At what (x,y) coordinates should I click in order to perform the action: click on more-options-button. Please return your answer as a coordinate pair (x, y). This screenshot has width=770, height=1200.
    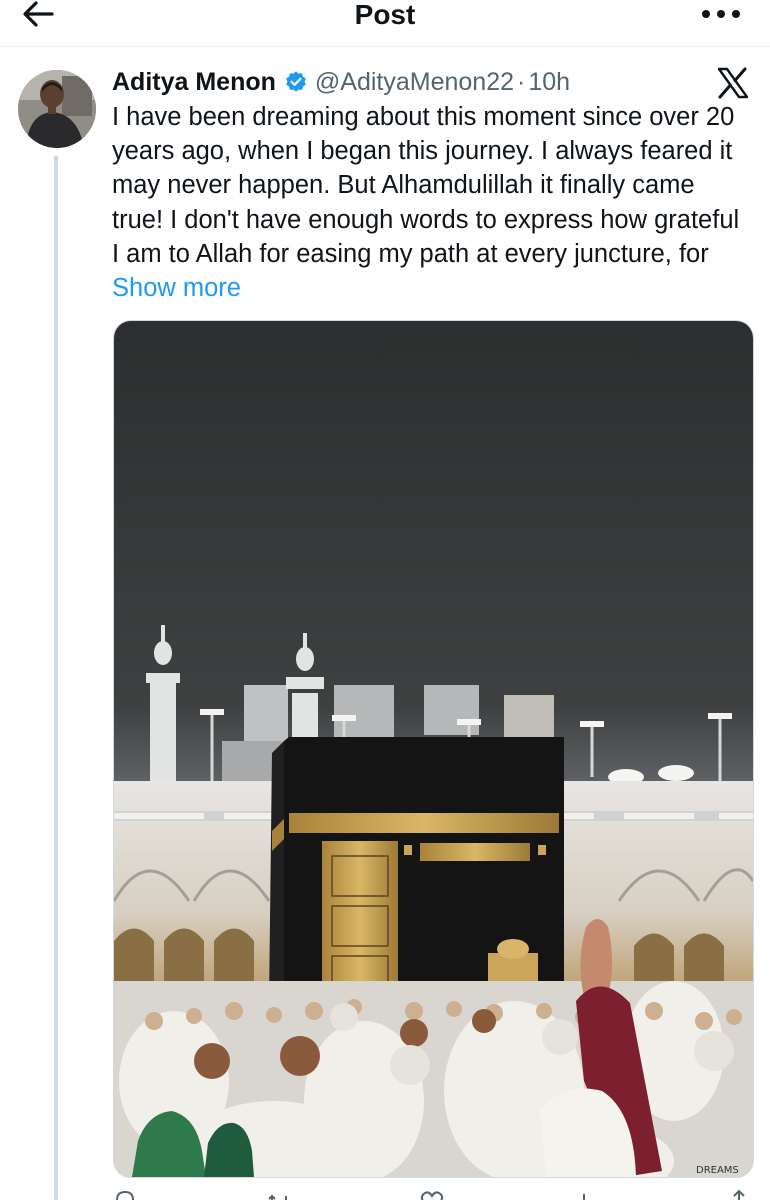
    Looking at the image, I should click on (721, 15).